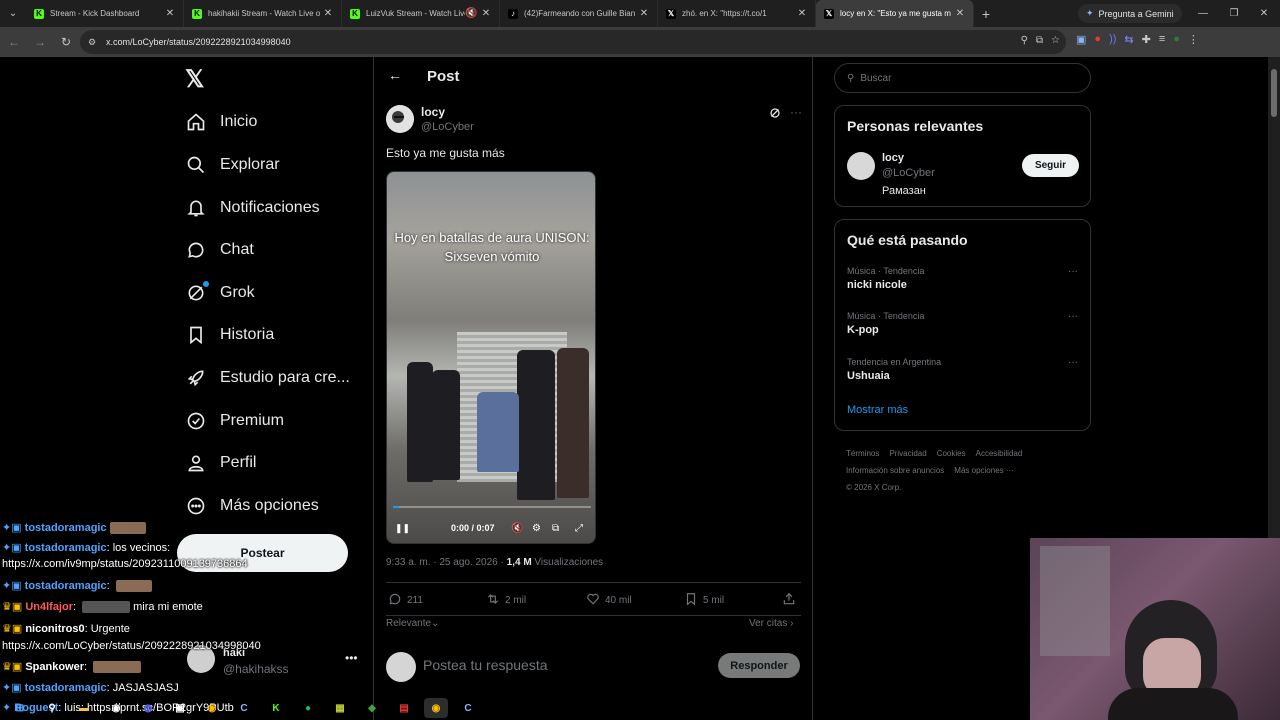 Image resolution: width=1280 pixels, height=720 pixels. I want to click on footer-link: Privacidad, so click(907, 453).